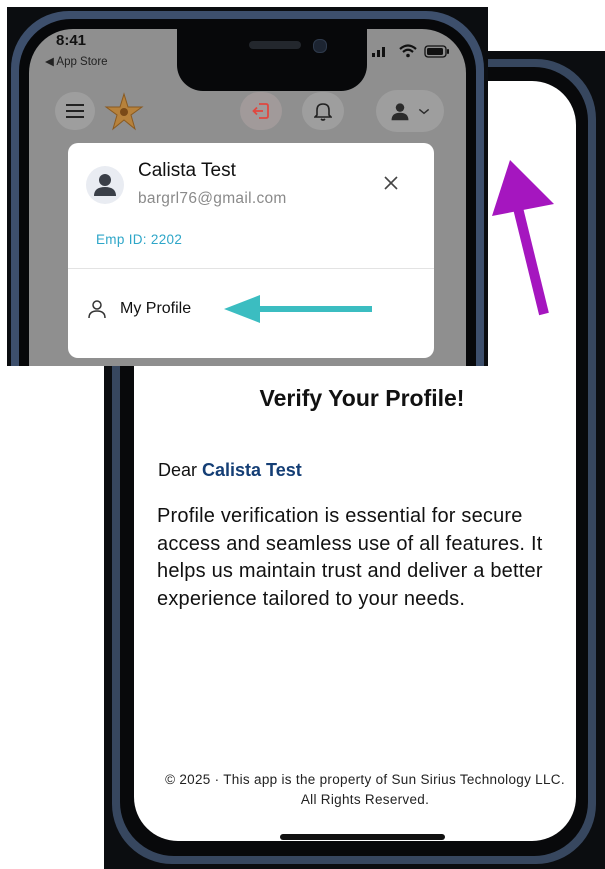 The width and height of the screenshot is (605, 869). What do you see at coordinates (71, 40) in the screenshot?
I see `status-time: 8:41` at bounding box center [71, 40].